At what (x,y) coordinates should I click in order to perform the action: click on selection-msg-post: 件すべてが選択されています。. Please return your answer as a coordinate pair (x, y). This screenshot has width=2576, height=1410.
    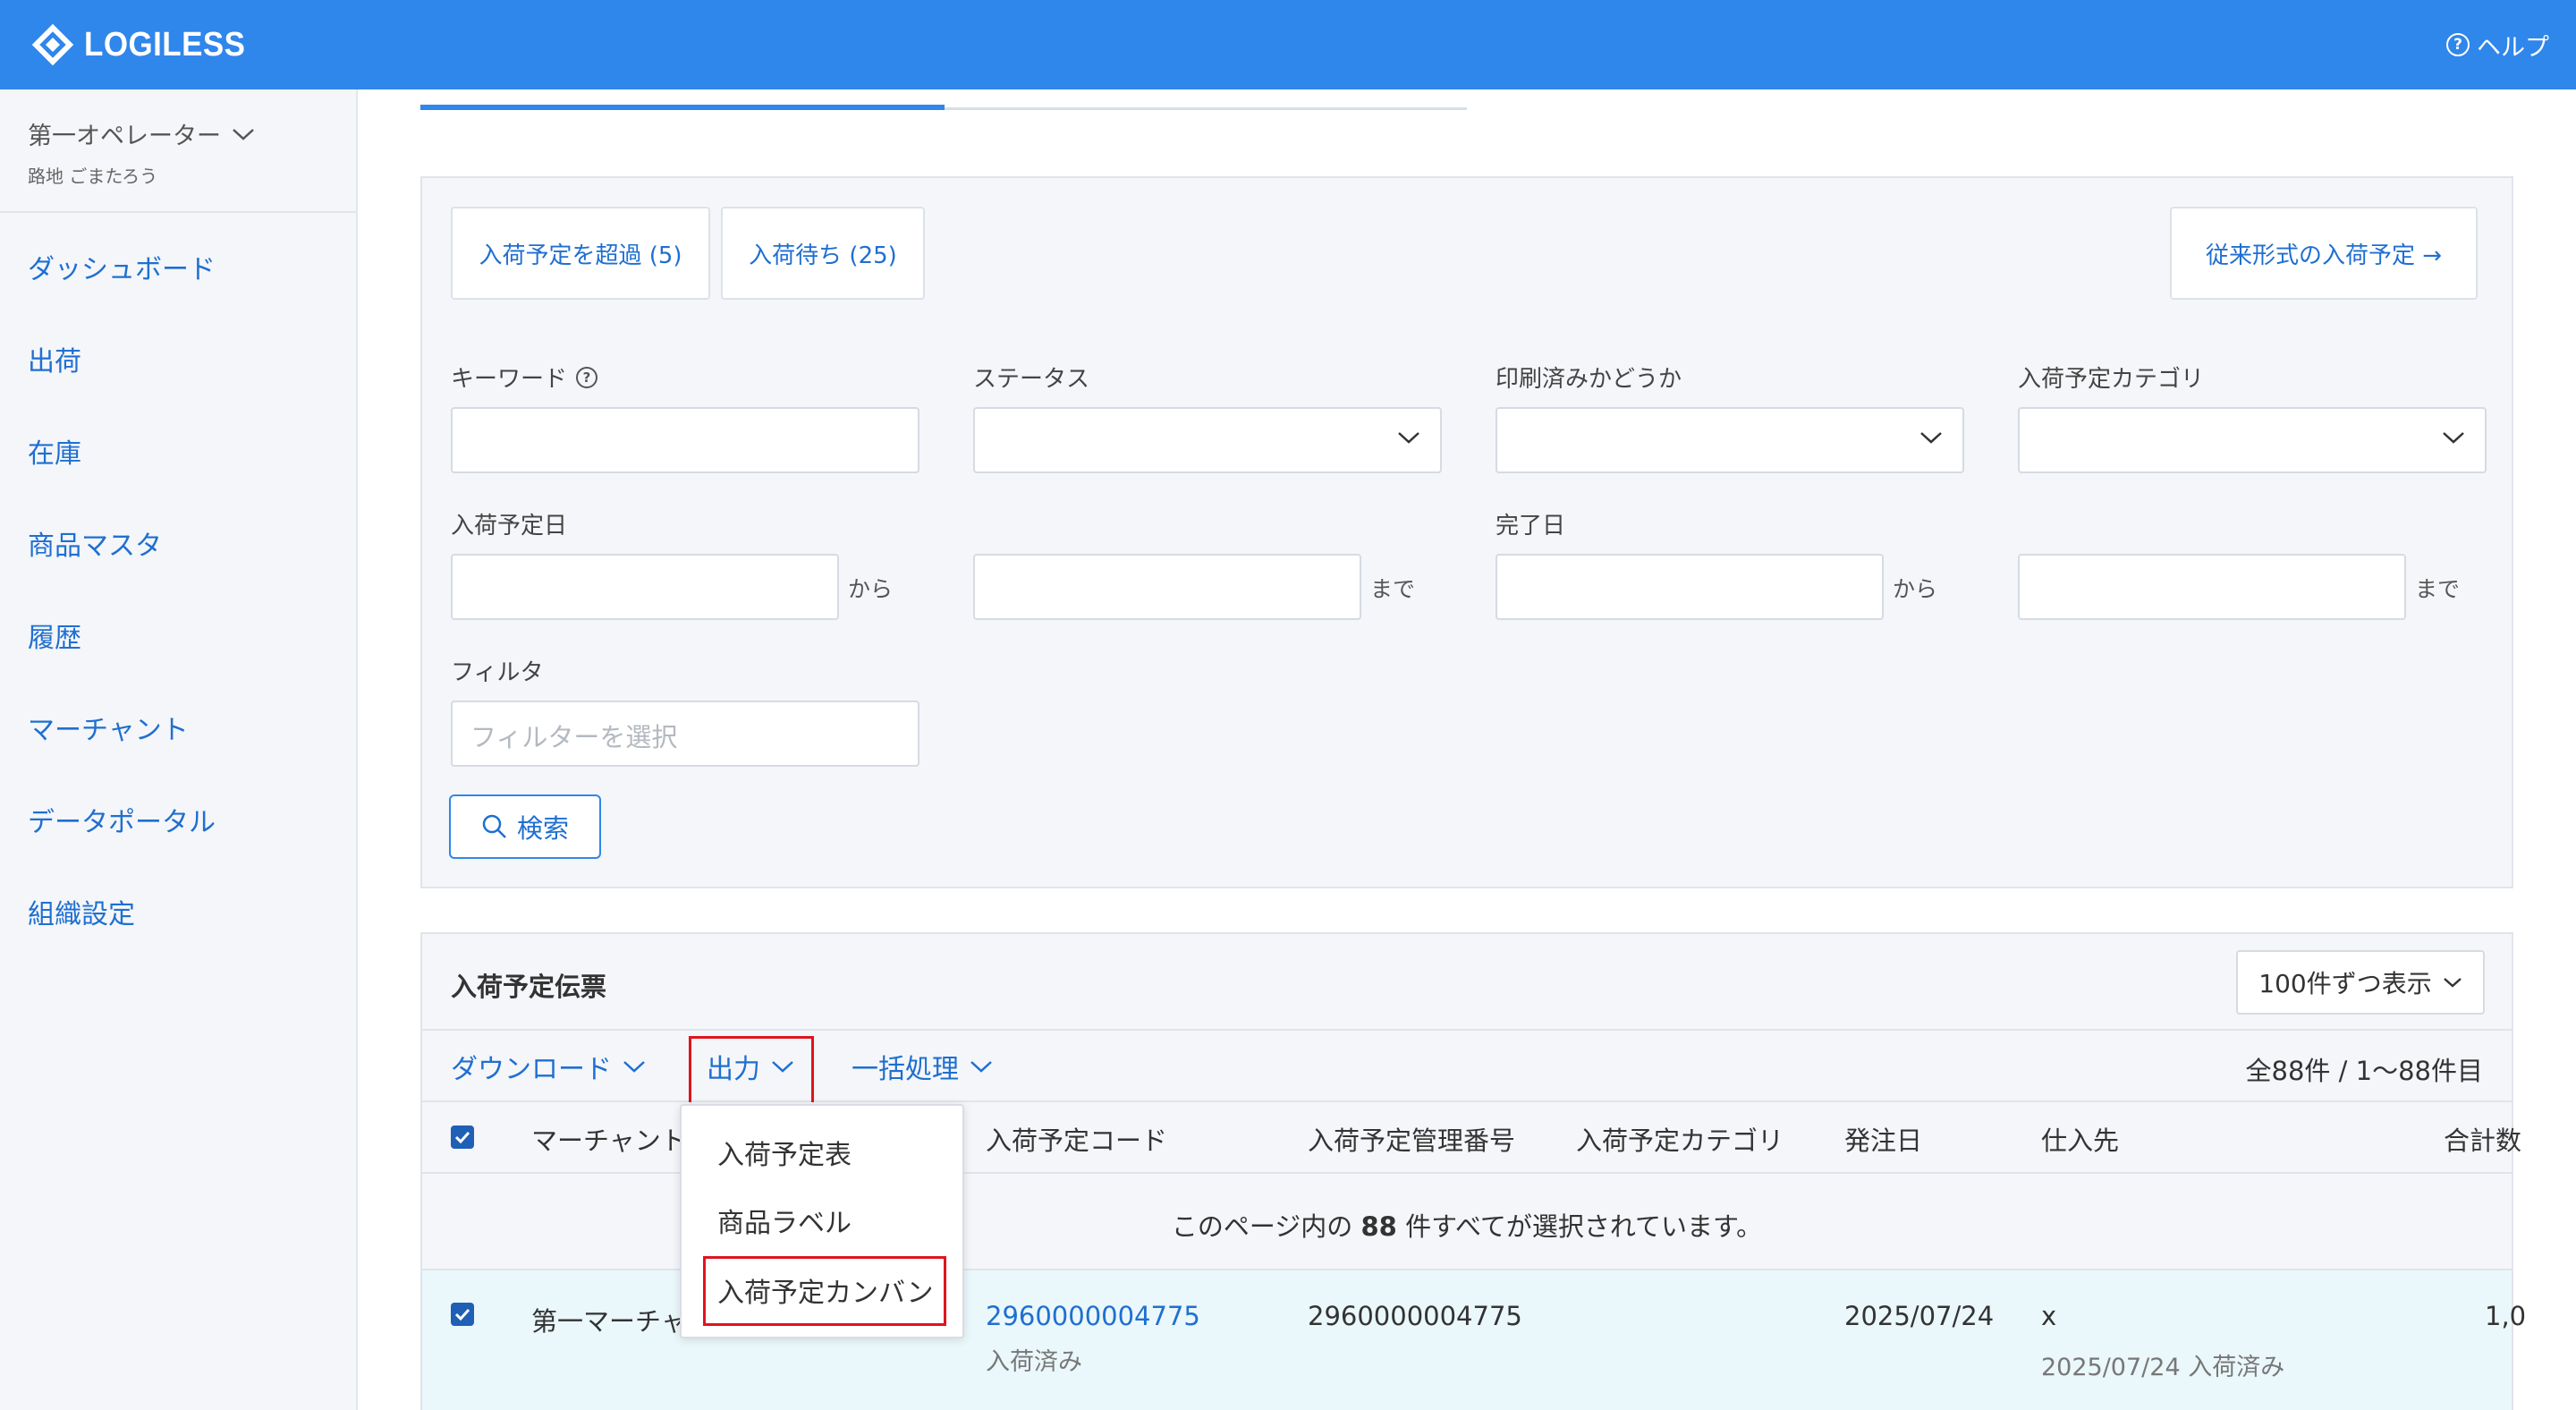
    Looking at the image, I should click on (1584, 1226).